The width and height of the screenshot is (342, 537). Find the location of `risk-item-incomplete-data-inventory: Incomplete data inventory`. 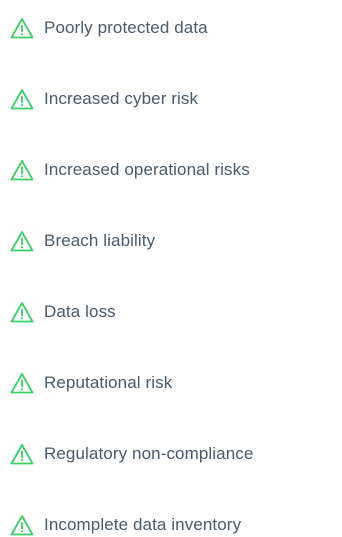

risk-item-incomplete-data-inventory: Incomplete data inventory is located at coordinates (125, 525).